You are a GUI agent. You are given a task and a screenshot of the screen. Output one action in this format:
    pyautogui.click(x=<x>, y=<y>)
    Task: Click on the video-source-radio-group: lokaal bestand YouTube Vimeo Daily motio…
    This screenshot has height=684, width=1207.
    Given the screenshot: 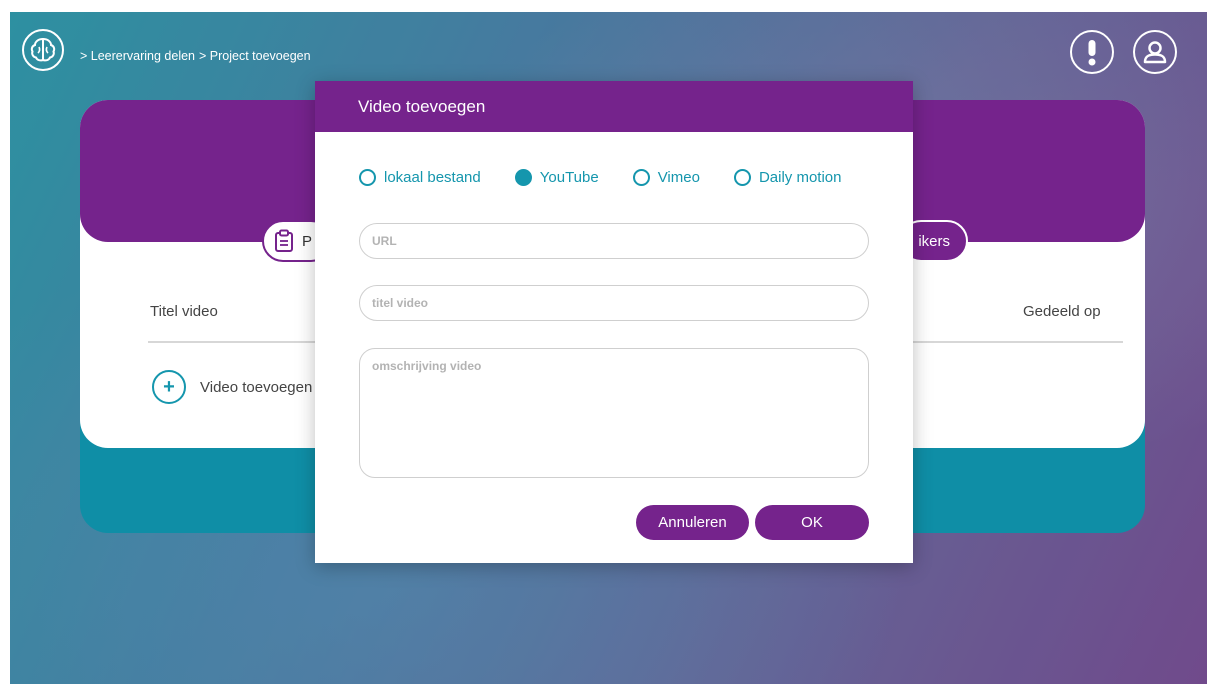 What is the action you would take?
    pyautogui.click(x=600, y=177)
    